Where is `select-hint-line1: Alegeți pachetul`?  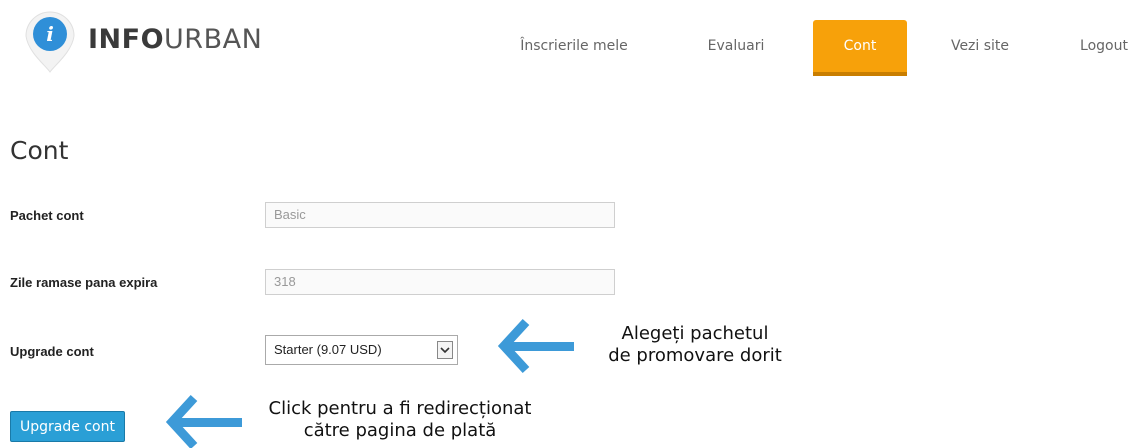 select-hint-line1: Alegeți pachetul is located at coordinates (695, 333).